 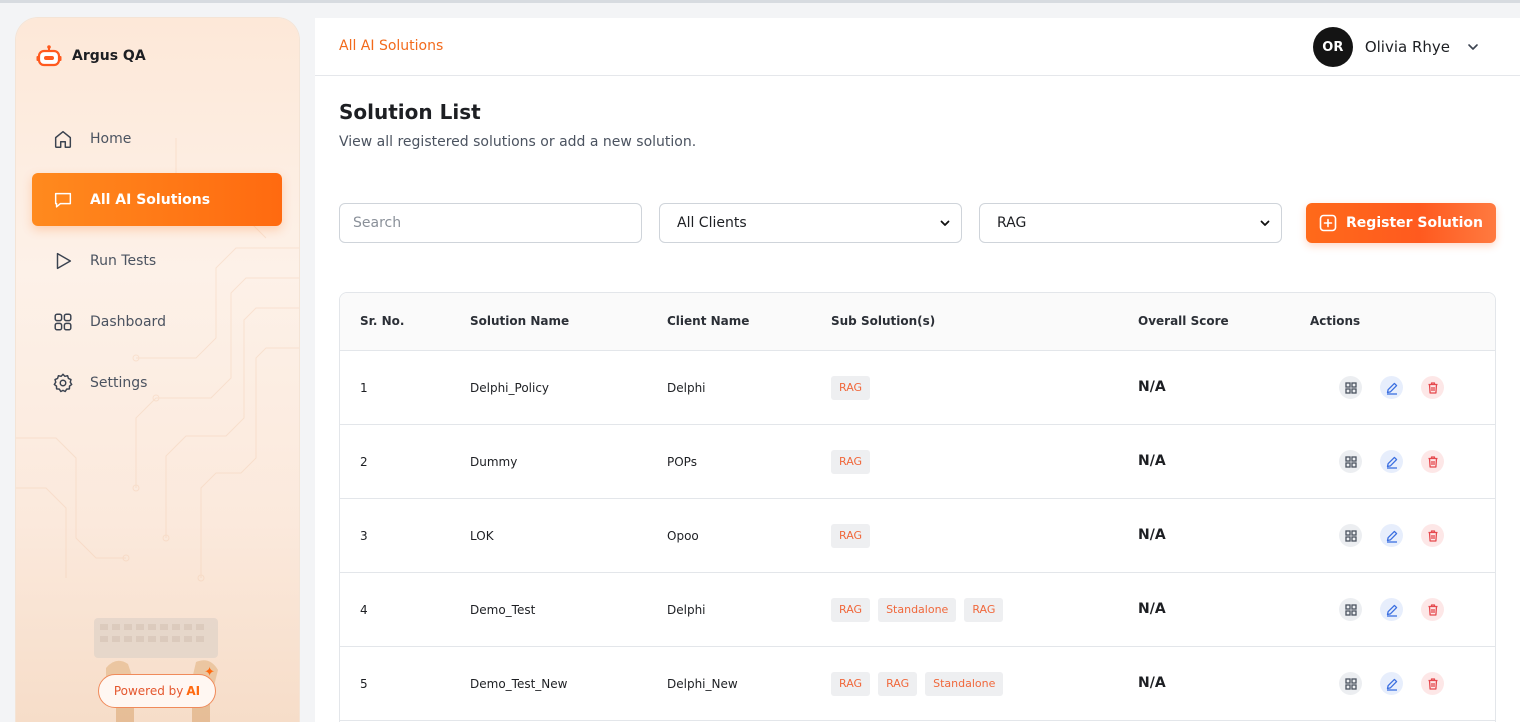 What do you see at coordinates (702, 684) in the screenshot?
I see `cell-client-name: Delphi_New` at bounding box center [702, 684].